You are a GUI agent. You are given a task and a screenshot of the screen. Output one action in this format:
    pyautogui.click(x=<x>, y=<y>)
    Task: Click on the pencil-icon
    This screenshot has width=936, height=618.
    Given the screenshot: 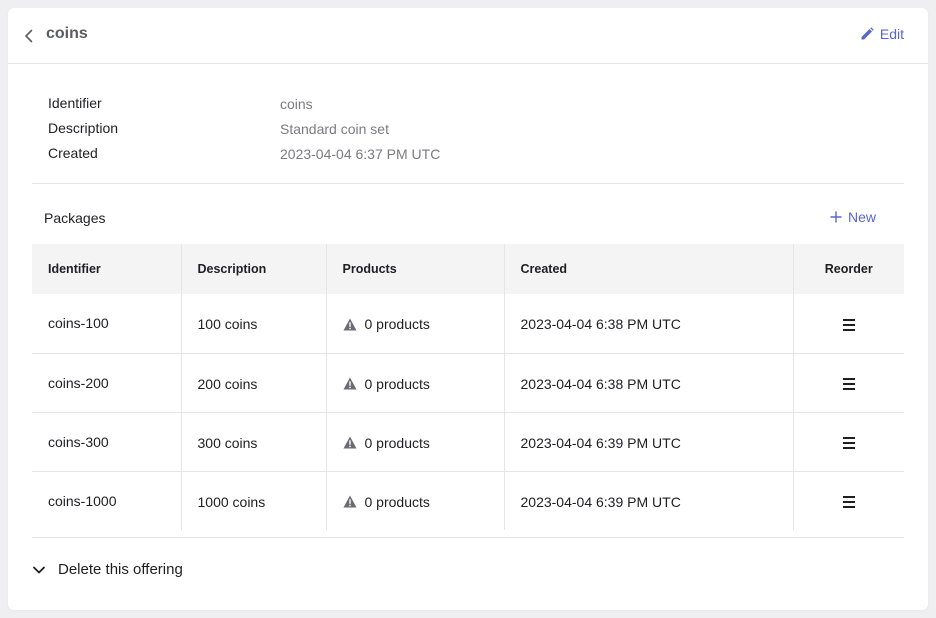 What is the action you would take?
    pyautogui.click(x=867, y=33)
    